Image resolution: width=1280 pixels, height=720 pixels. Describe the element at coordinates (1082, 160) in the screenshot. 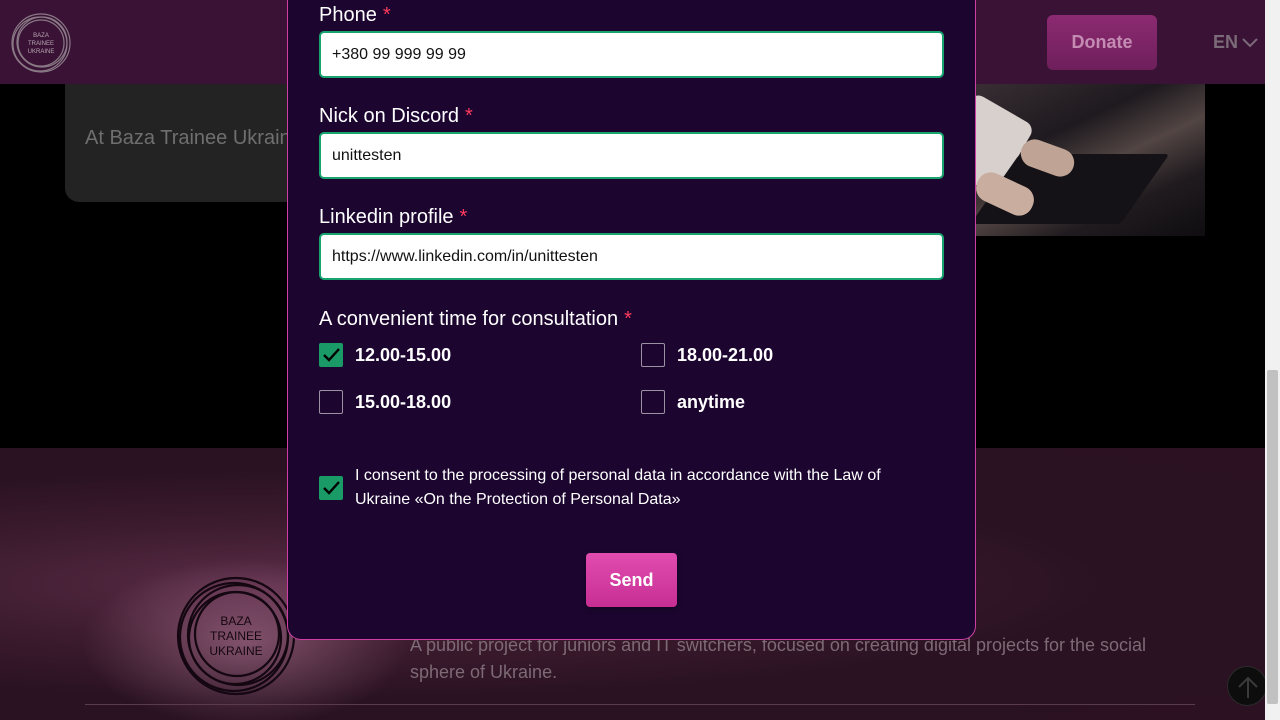

I see `background-photo` at that location.